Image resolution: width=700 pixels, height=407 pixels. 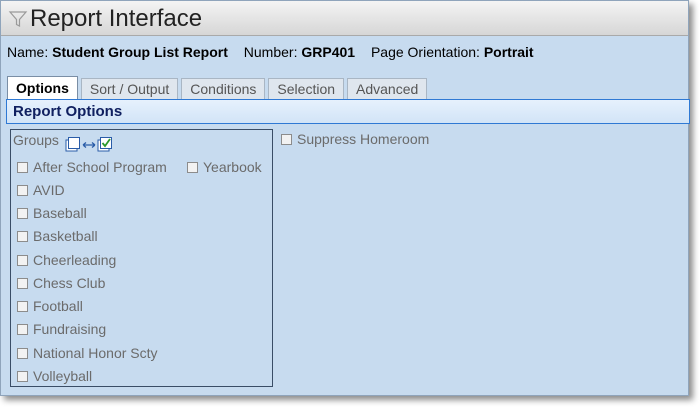 I want to click on title-bar: Report Interface, so click(x=344, y=18).